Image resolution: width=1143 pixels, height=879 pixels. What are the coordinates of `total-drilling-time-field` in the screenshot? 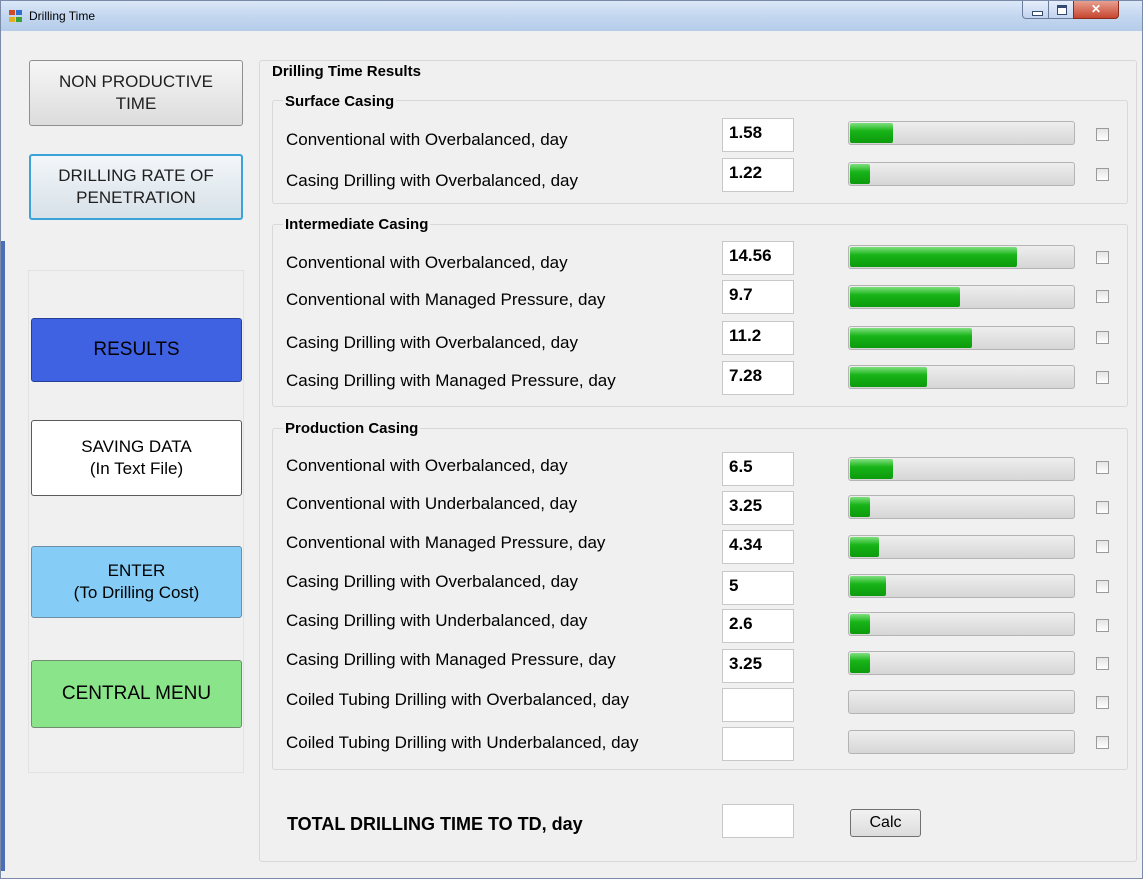 It's located at (758, 821).